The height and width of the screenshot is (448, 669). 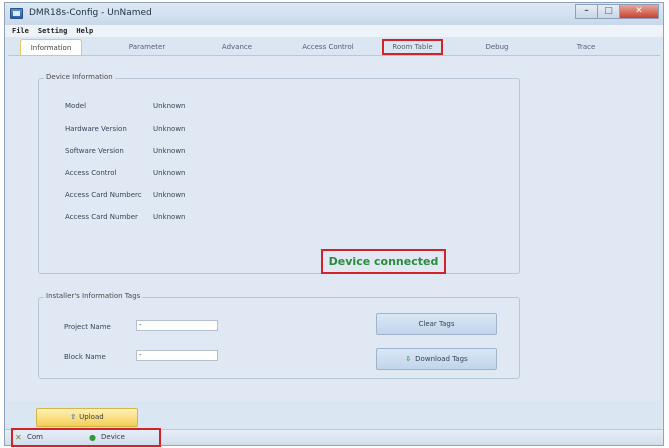 What do you see at coordinates (85, 357) in the screenshot?
I see `block-name-label: Block Name` at bounding box center [85, 357].